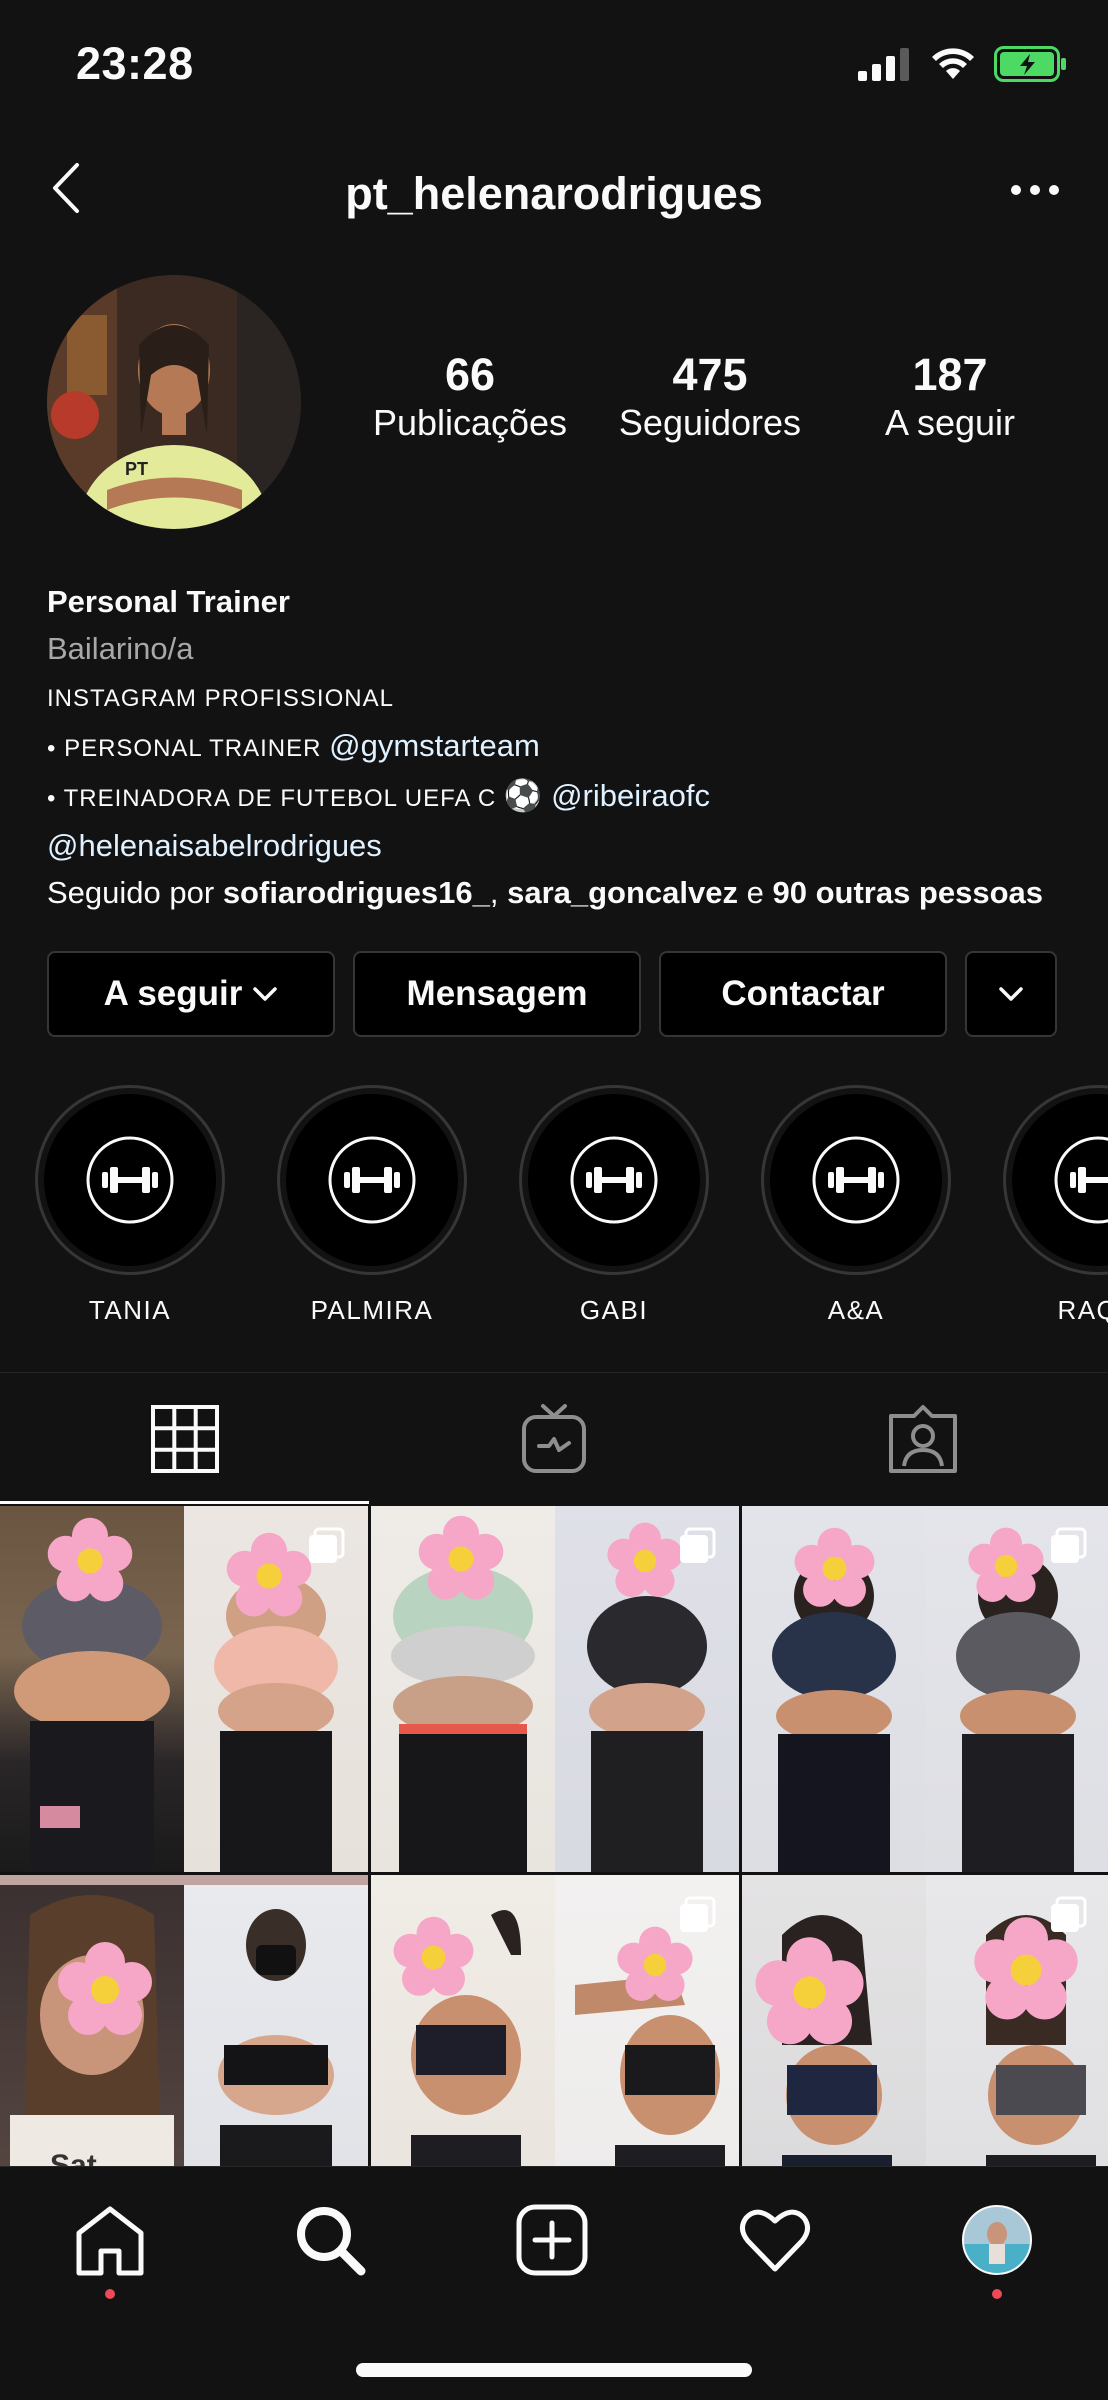 The width and height of the screenshot is (1108, 2400). I want to click on search-icon, so click(331, 2241).